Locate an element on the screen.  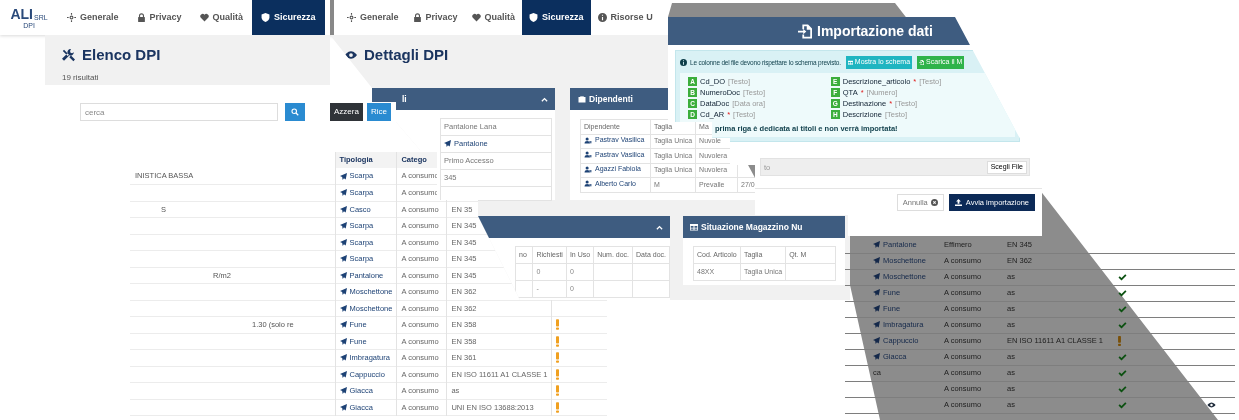
page-title: Elenco DPI is located at coordinates (121, 55).